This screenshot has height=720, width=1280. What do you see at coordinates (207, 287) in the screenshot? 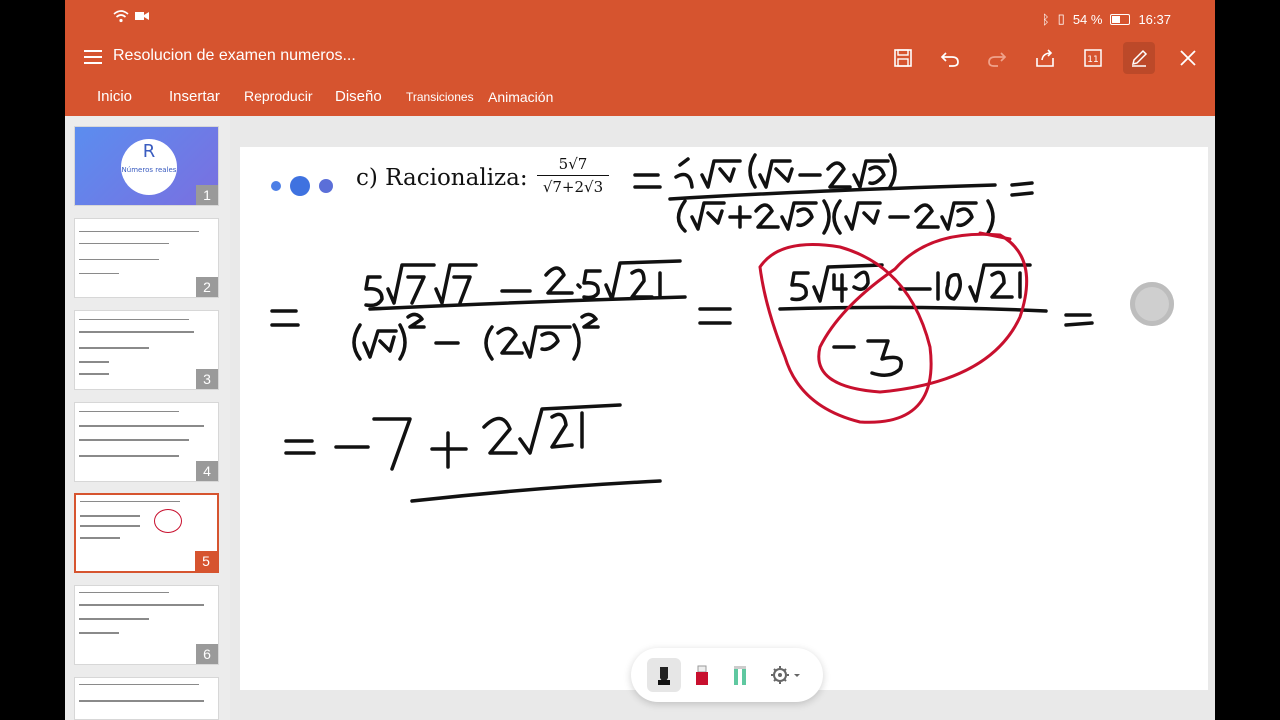
I see `thumbnail-number: 2` at bounding box center [207, 287].